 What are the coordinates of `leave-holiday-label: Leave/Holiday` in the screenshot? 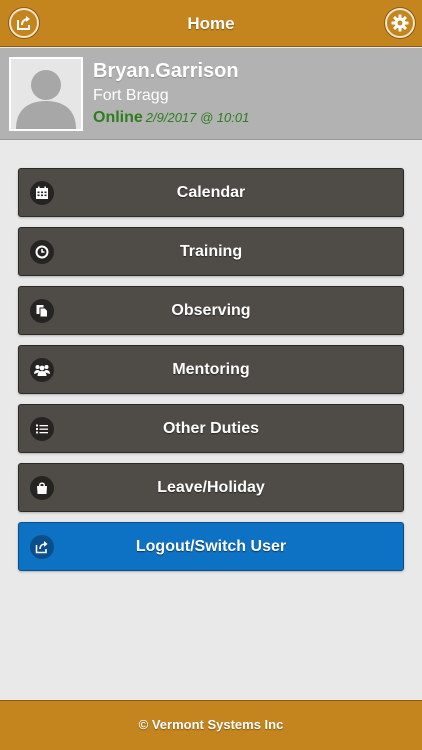 It's located at (211, 487).